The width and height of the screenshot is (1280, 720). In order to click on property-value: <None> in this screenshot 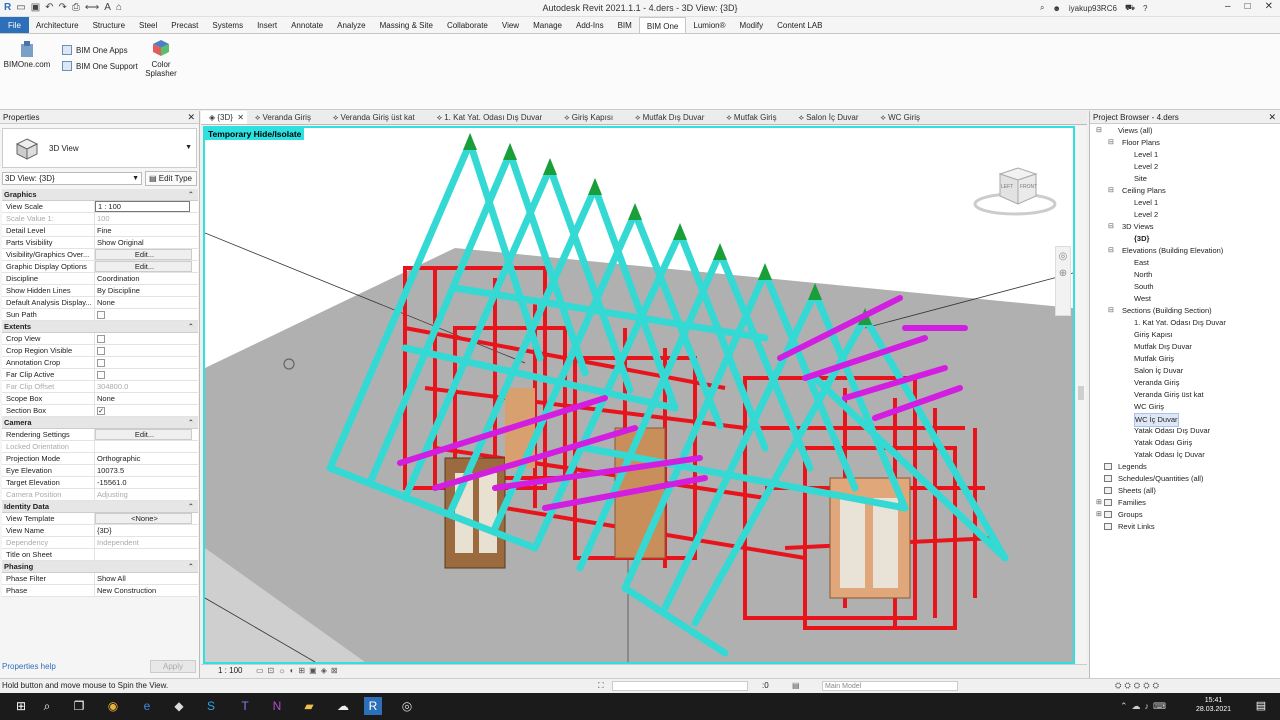, I will do `click(143, 518)`.